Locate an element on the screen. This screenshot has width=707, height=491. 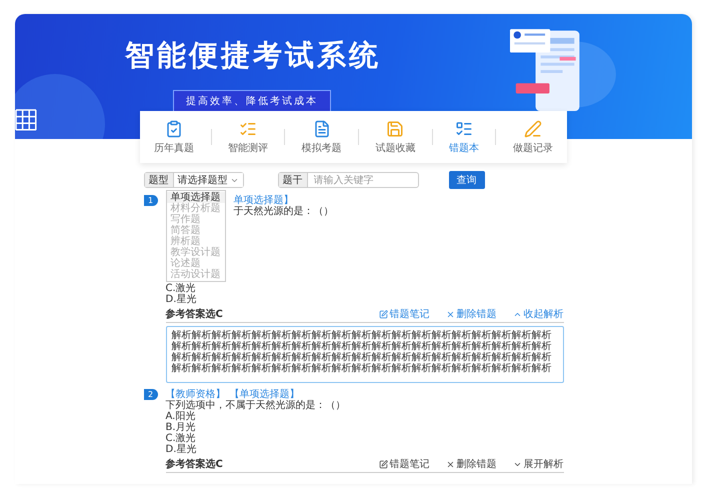
question-tag: 【单项选择题】 is located at coordinates (265, 394).